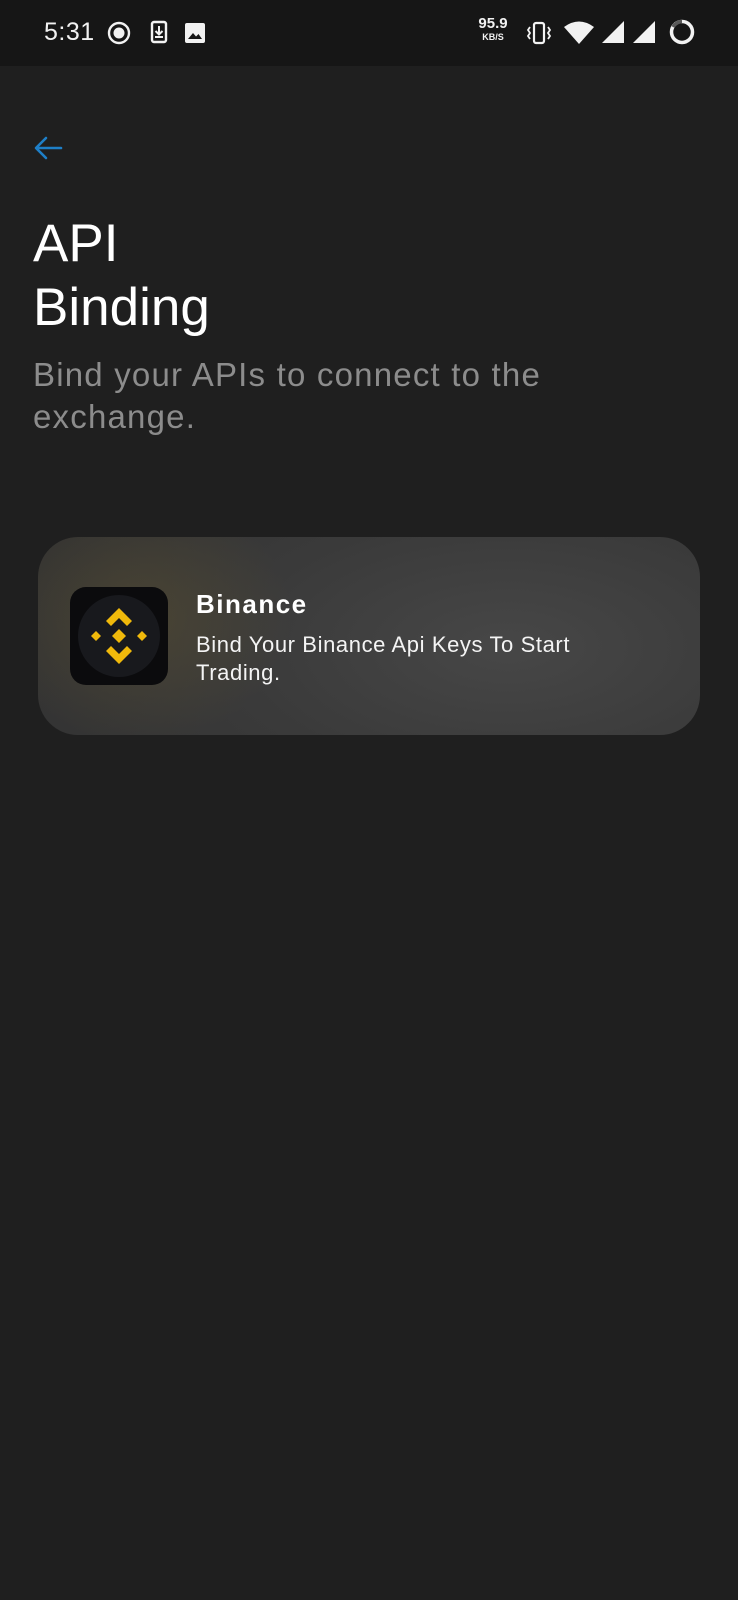 Image resolution: width=738 pixels, height=1600 pixels. I want to click on page-title-line2: Binding, so click(121, 307).